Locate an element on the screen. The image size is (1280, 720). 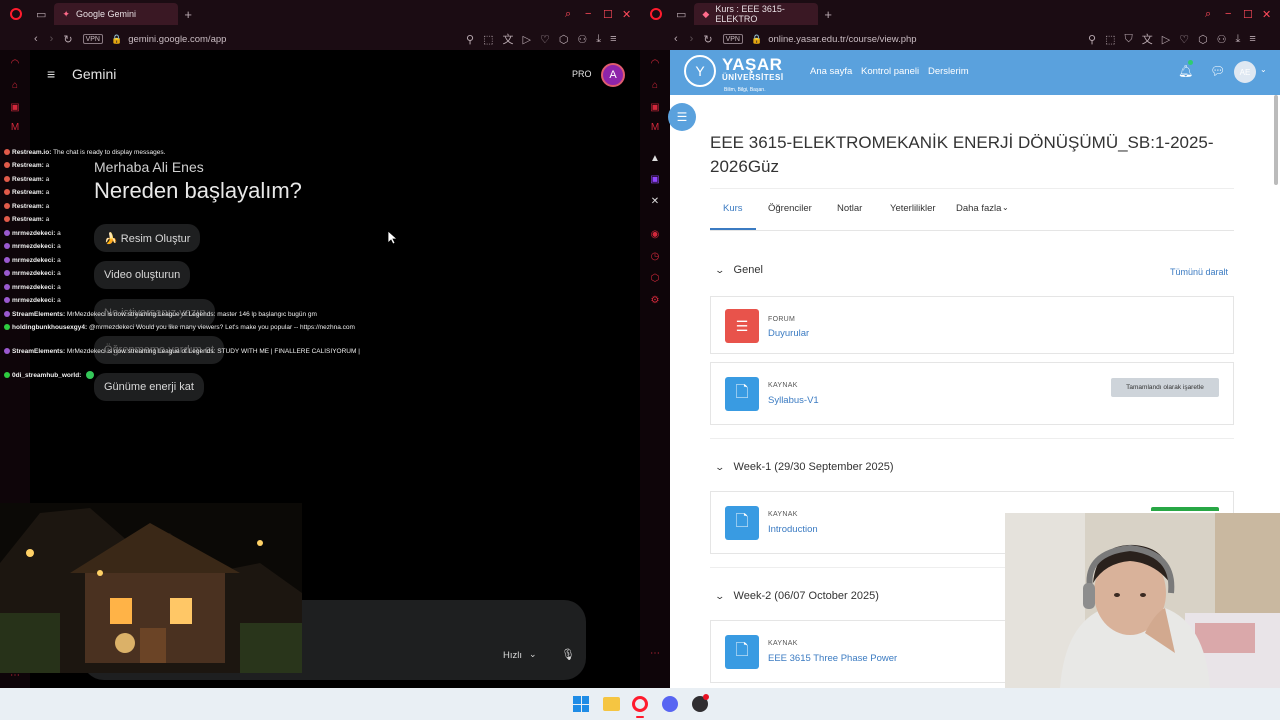
user-avatar: AE is located at coordinates (1245, 72).